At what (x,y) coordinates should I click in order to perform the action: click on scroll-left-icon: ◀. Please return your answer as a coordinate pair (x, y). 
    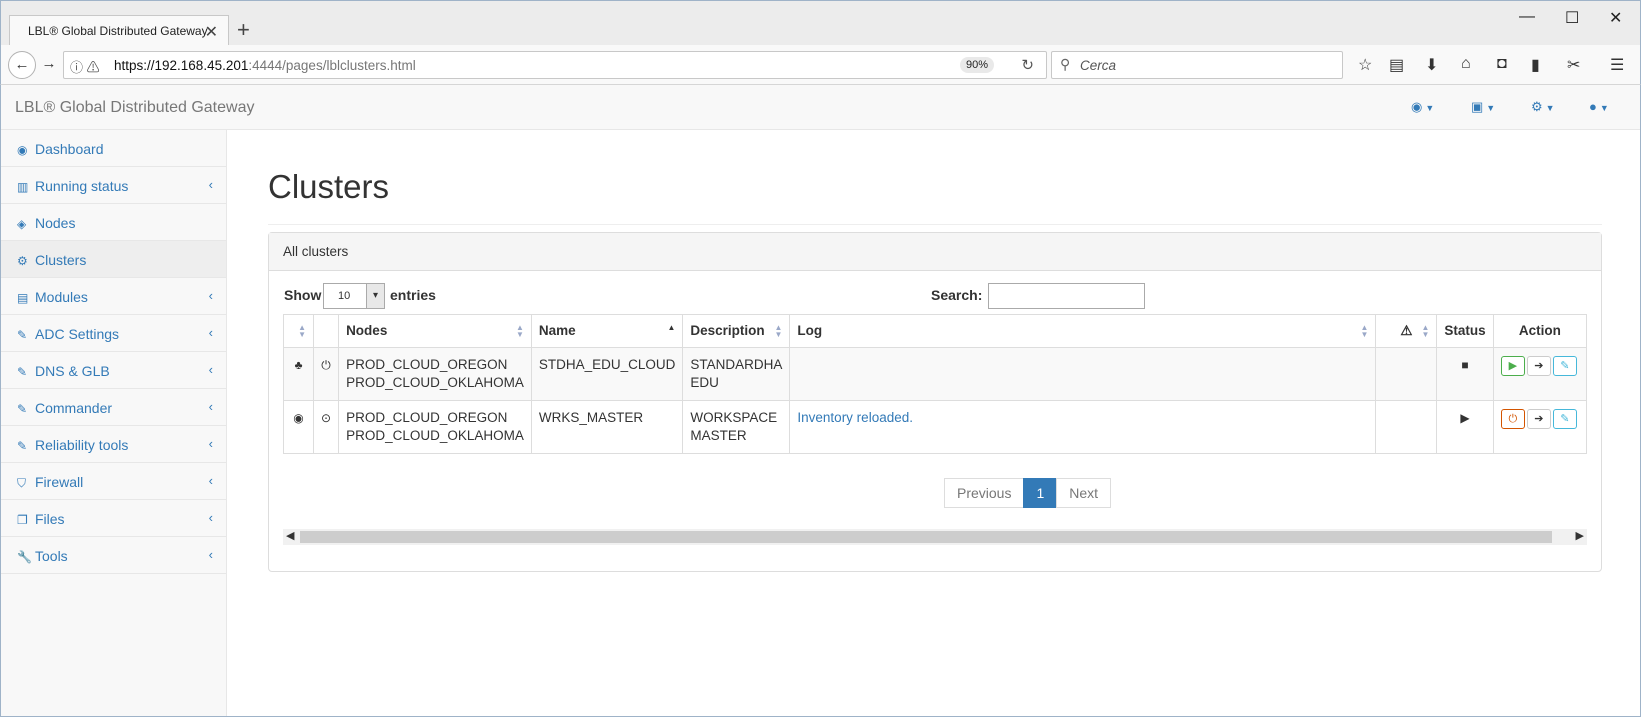
    Looking at the image, I should click on (290, 535).